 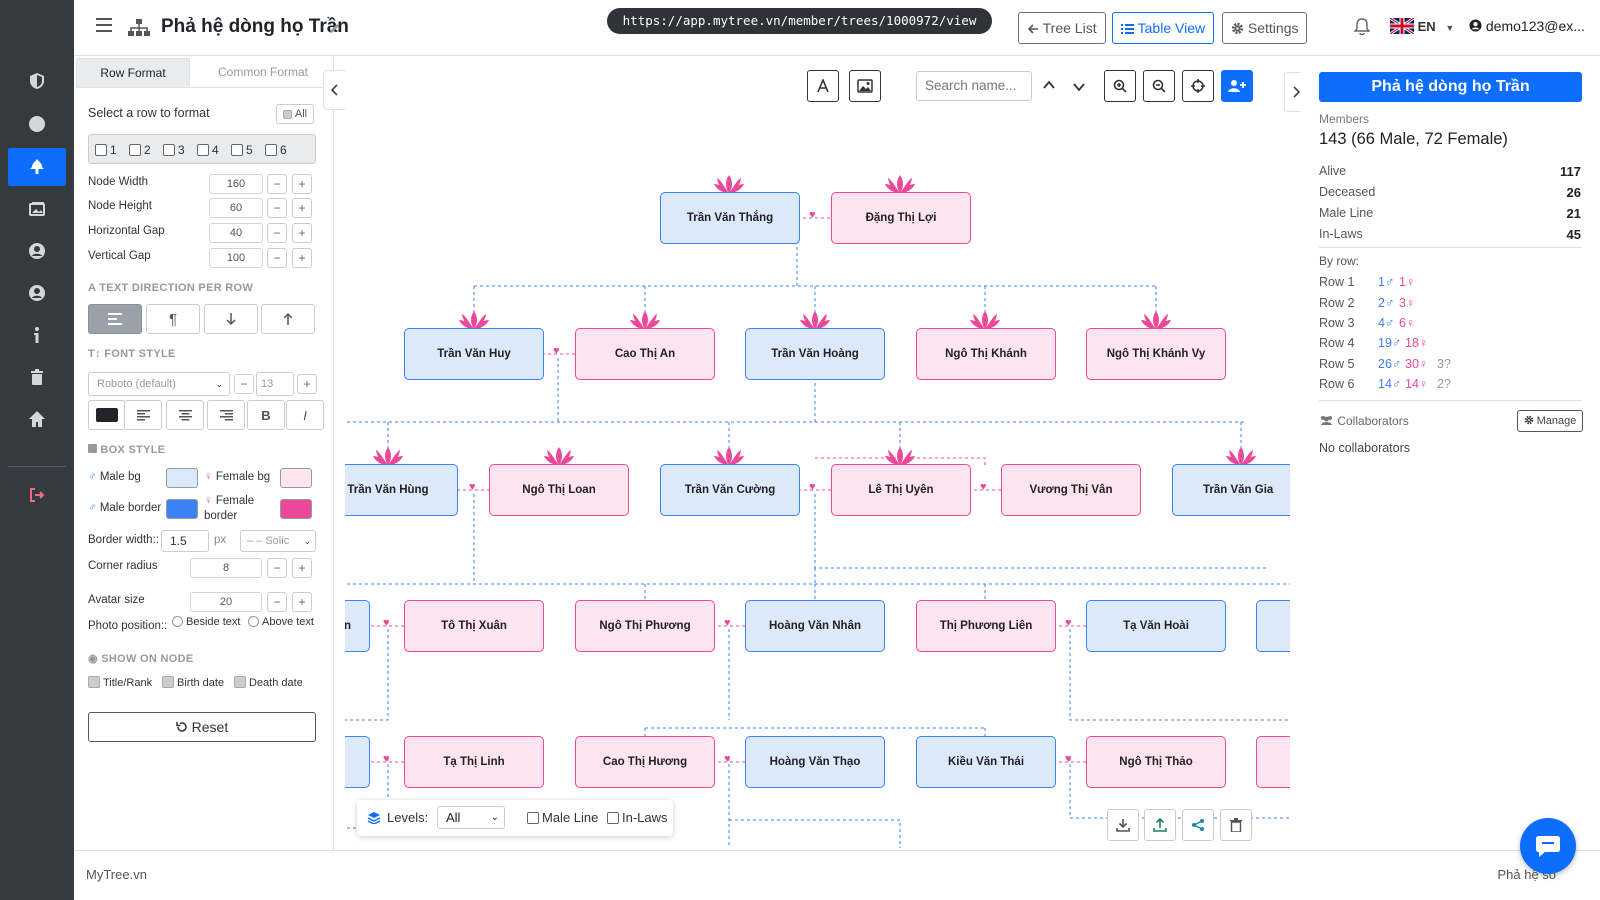 I want to click on tree-node-female: Thị Phương Liên, so click(x=986, y=626).